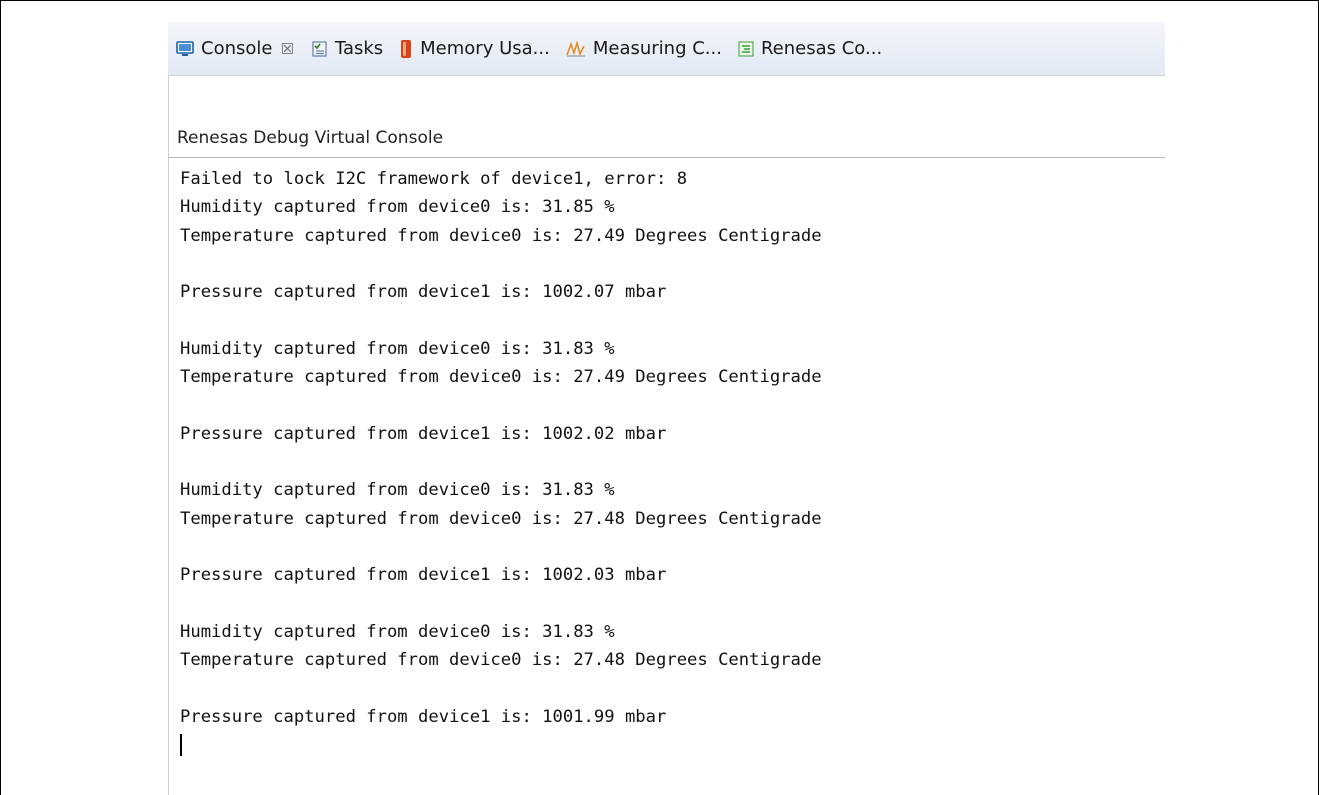 Image resolution: width=1319 pixels, height=795 pixels. What do you see at coordinates (185, 49) in the screenshot?
I see `console-icon` at bounding box center [185, 49].